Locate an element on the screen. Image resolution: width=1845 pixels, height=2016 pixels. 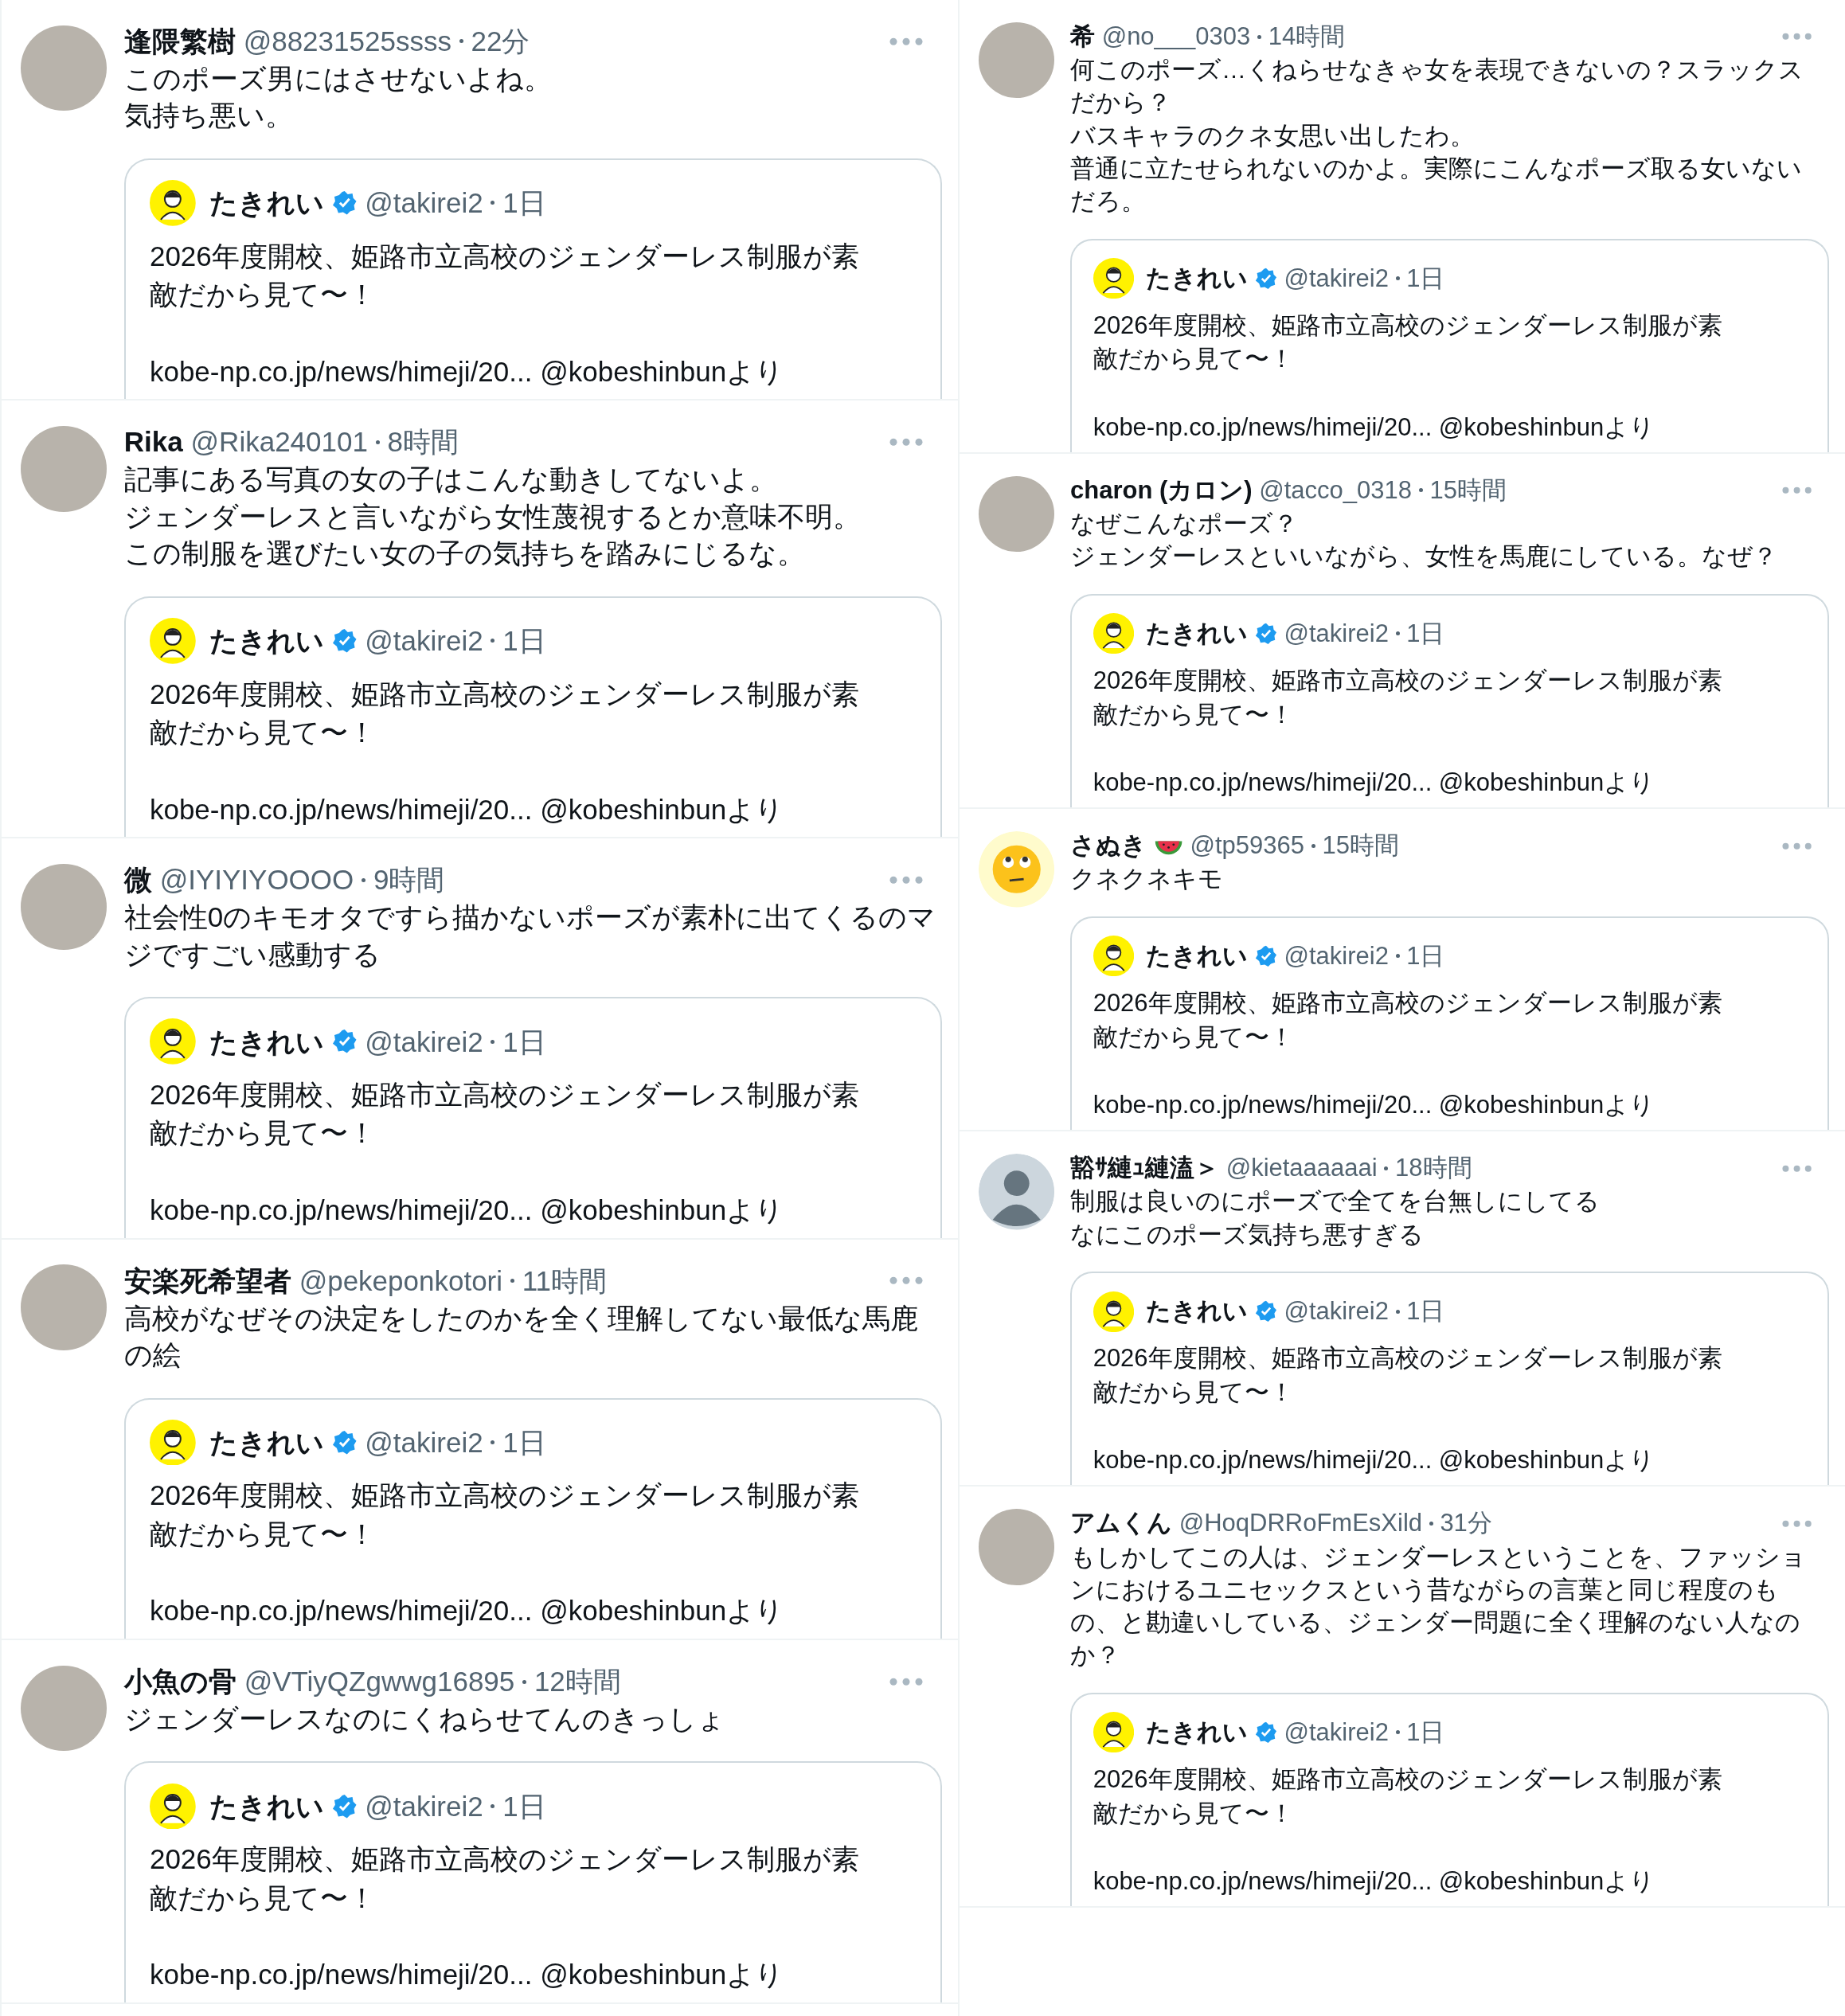
post-text: 高校がなぜその決定をしたのかを全く理解してない最低な馬鹿の絵 is located at coordinates (521, 1337).